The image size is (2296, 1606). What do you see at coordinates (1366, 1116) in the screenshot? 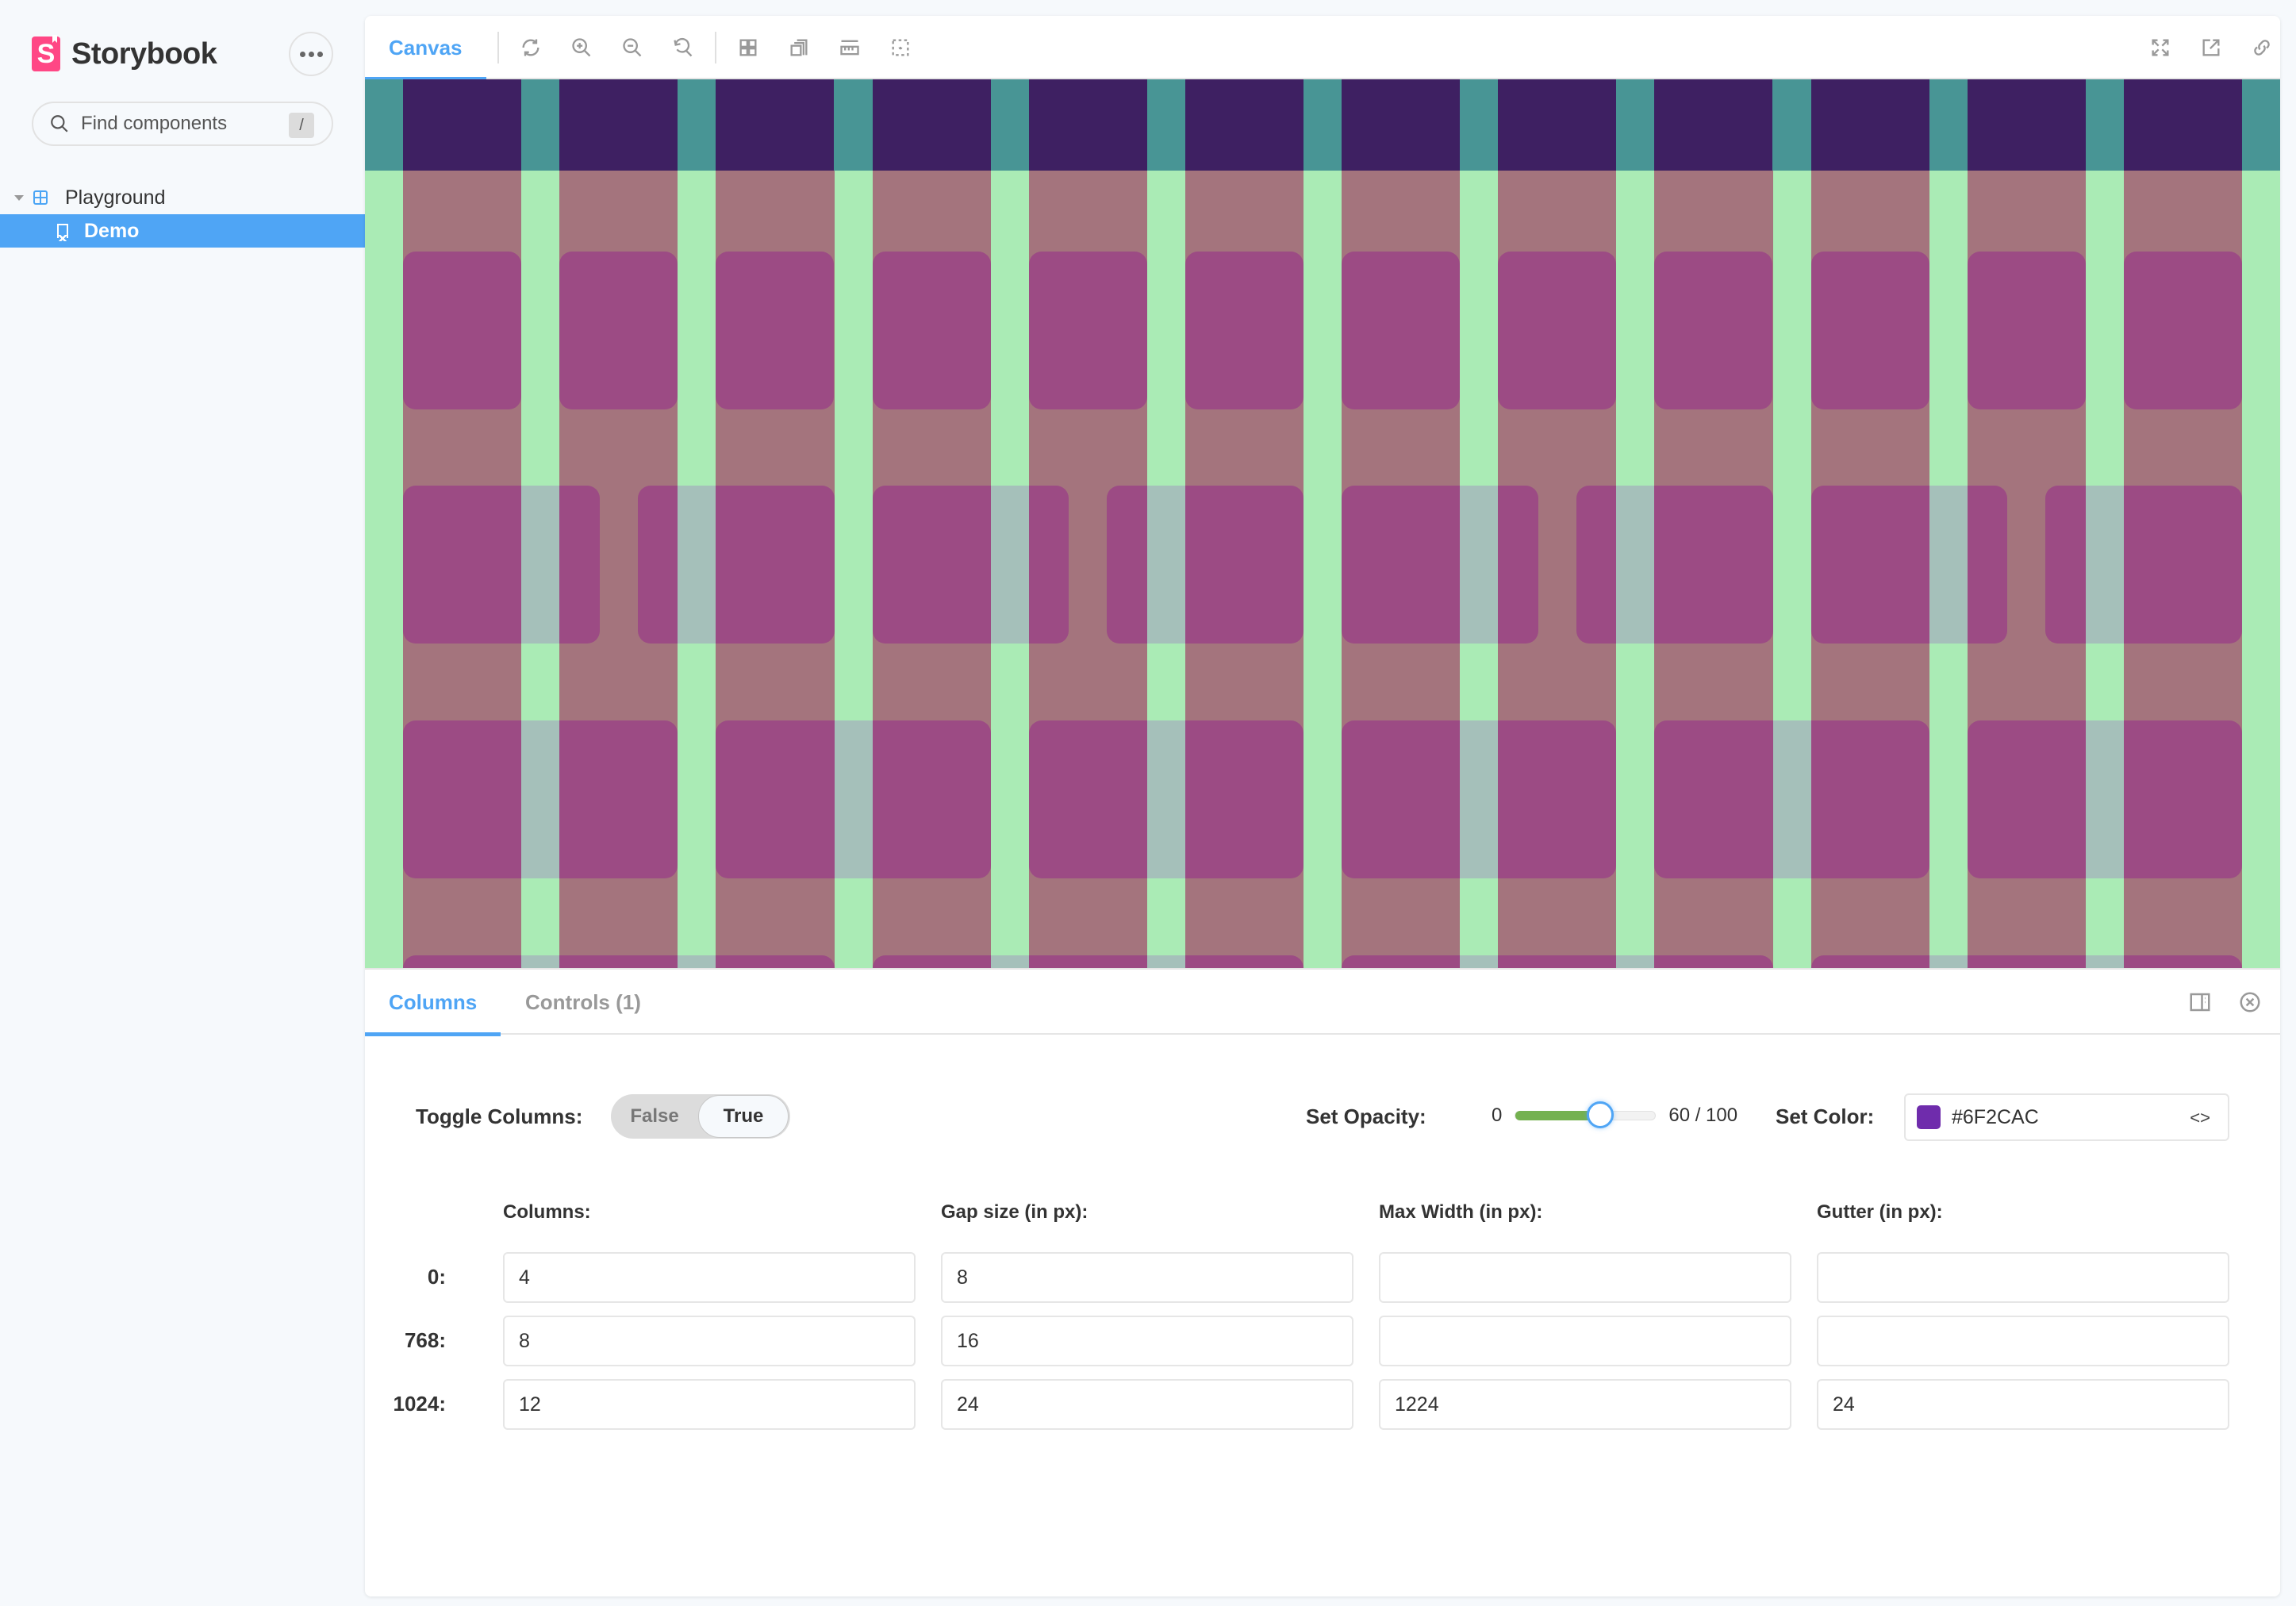
I see `opacity-label: Set Opacity:` at bounding box center [1366, 1116].